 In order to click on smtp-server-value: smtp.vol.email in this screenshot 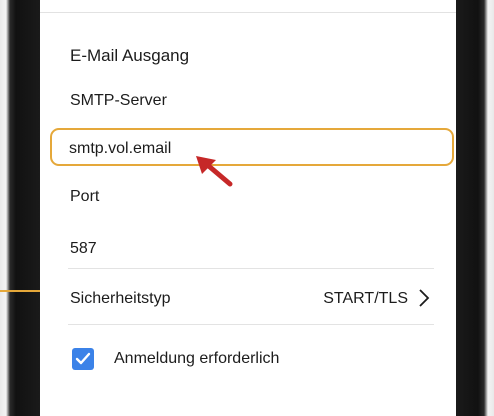, I will do `click(120, 148)`.